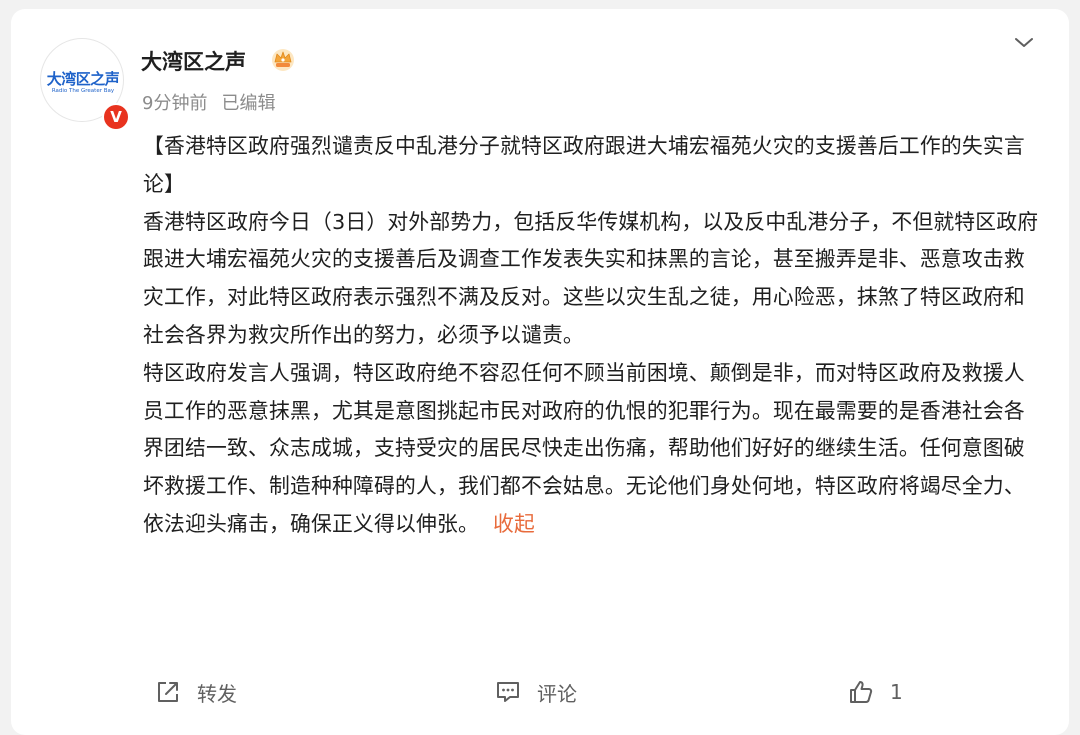 The width and height of the screenshot is (1080, 735). I want to click on collapse-link: 收起, so click(514, 524).